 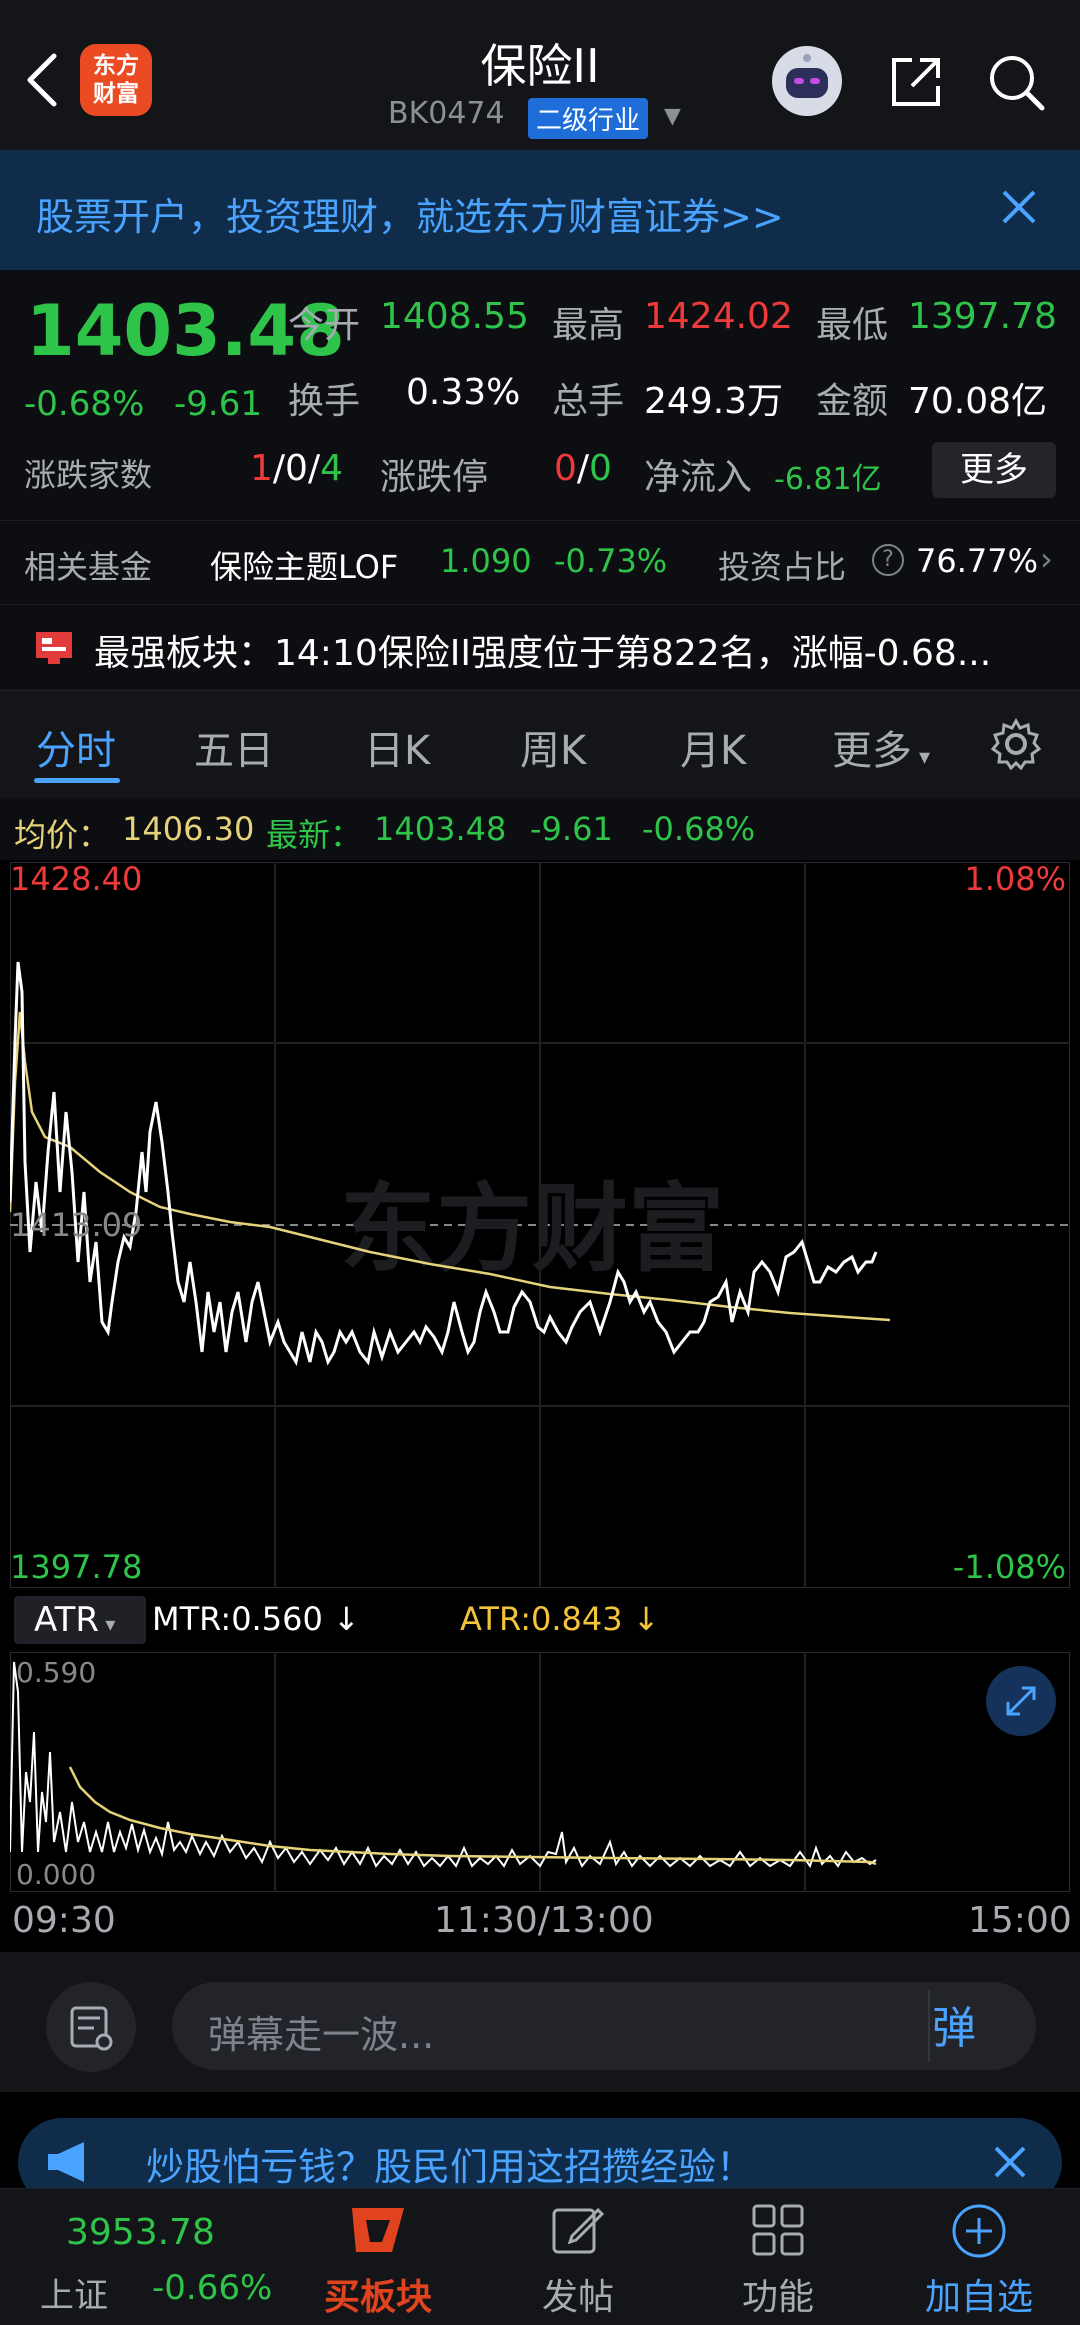 I want to click on turnover-value: 0.33%, so click(x=463, y=392).